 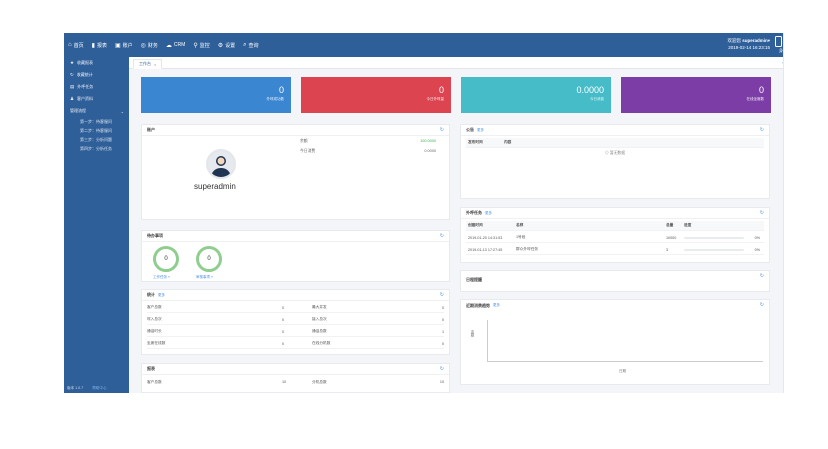 I want to click on tab-bar: 工作台 × », so click(x=456, y=63).